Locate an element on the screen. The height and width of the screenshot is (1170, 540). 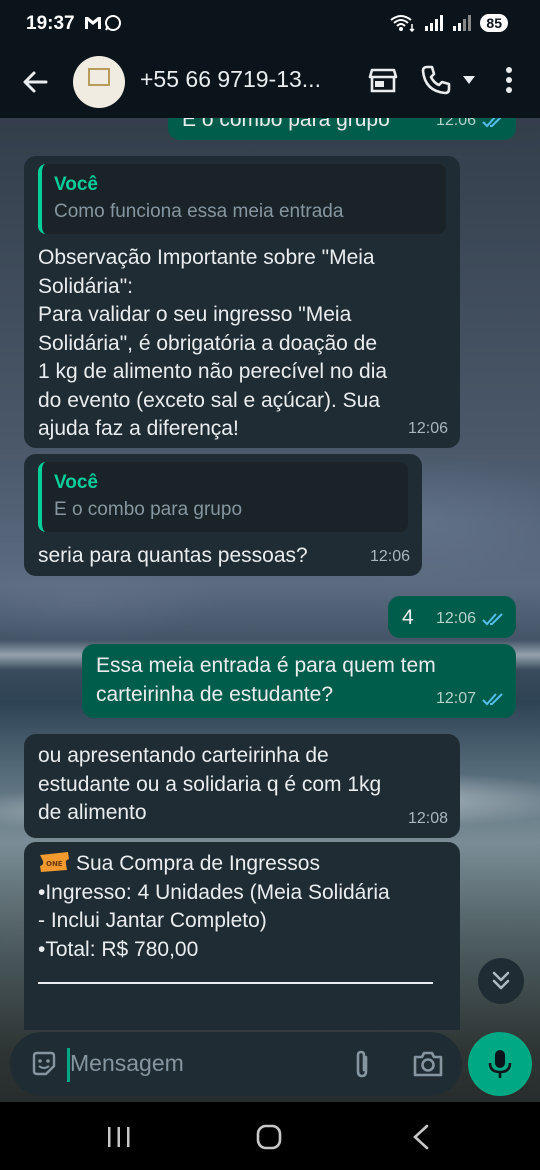
message-text-line: 1 kg de alimento não perecível no dia is located at coordinates (213, 371).